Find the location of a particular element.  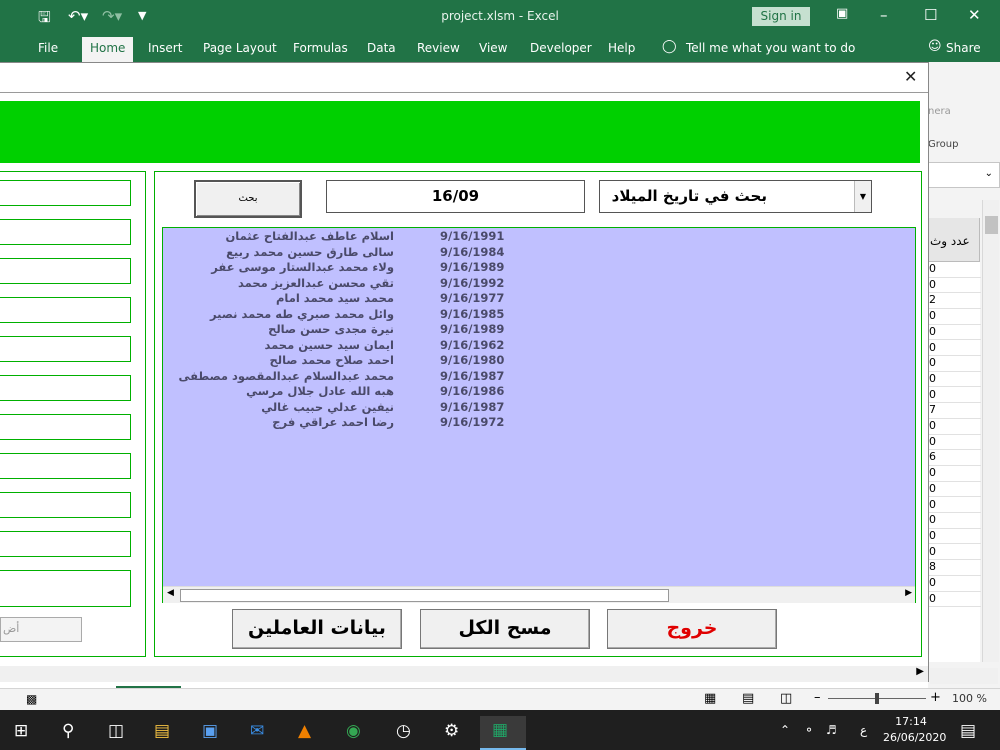

list-item: سالى طارق حسين محمد ربيع 9/16/1984 is located at coordinates (540, 253).